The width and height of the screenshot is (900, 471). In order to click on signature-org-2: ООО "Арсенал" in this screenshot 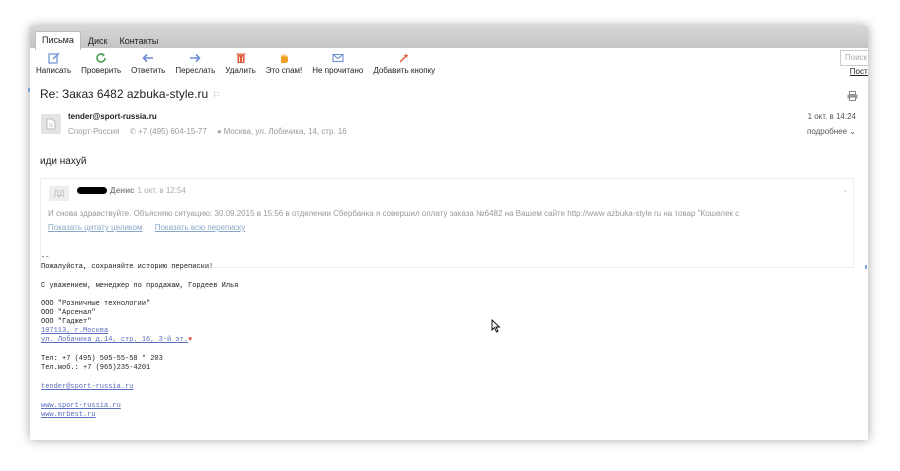, I will do `click(68, 313)`.